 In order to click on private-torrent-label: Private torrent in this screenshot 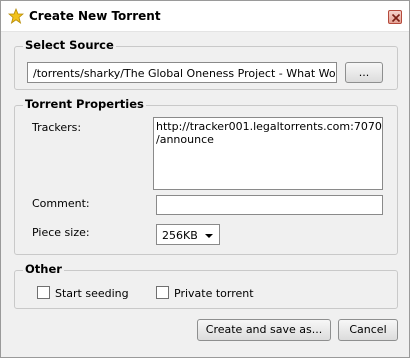, I will do `click(214, 293)`.